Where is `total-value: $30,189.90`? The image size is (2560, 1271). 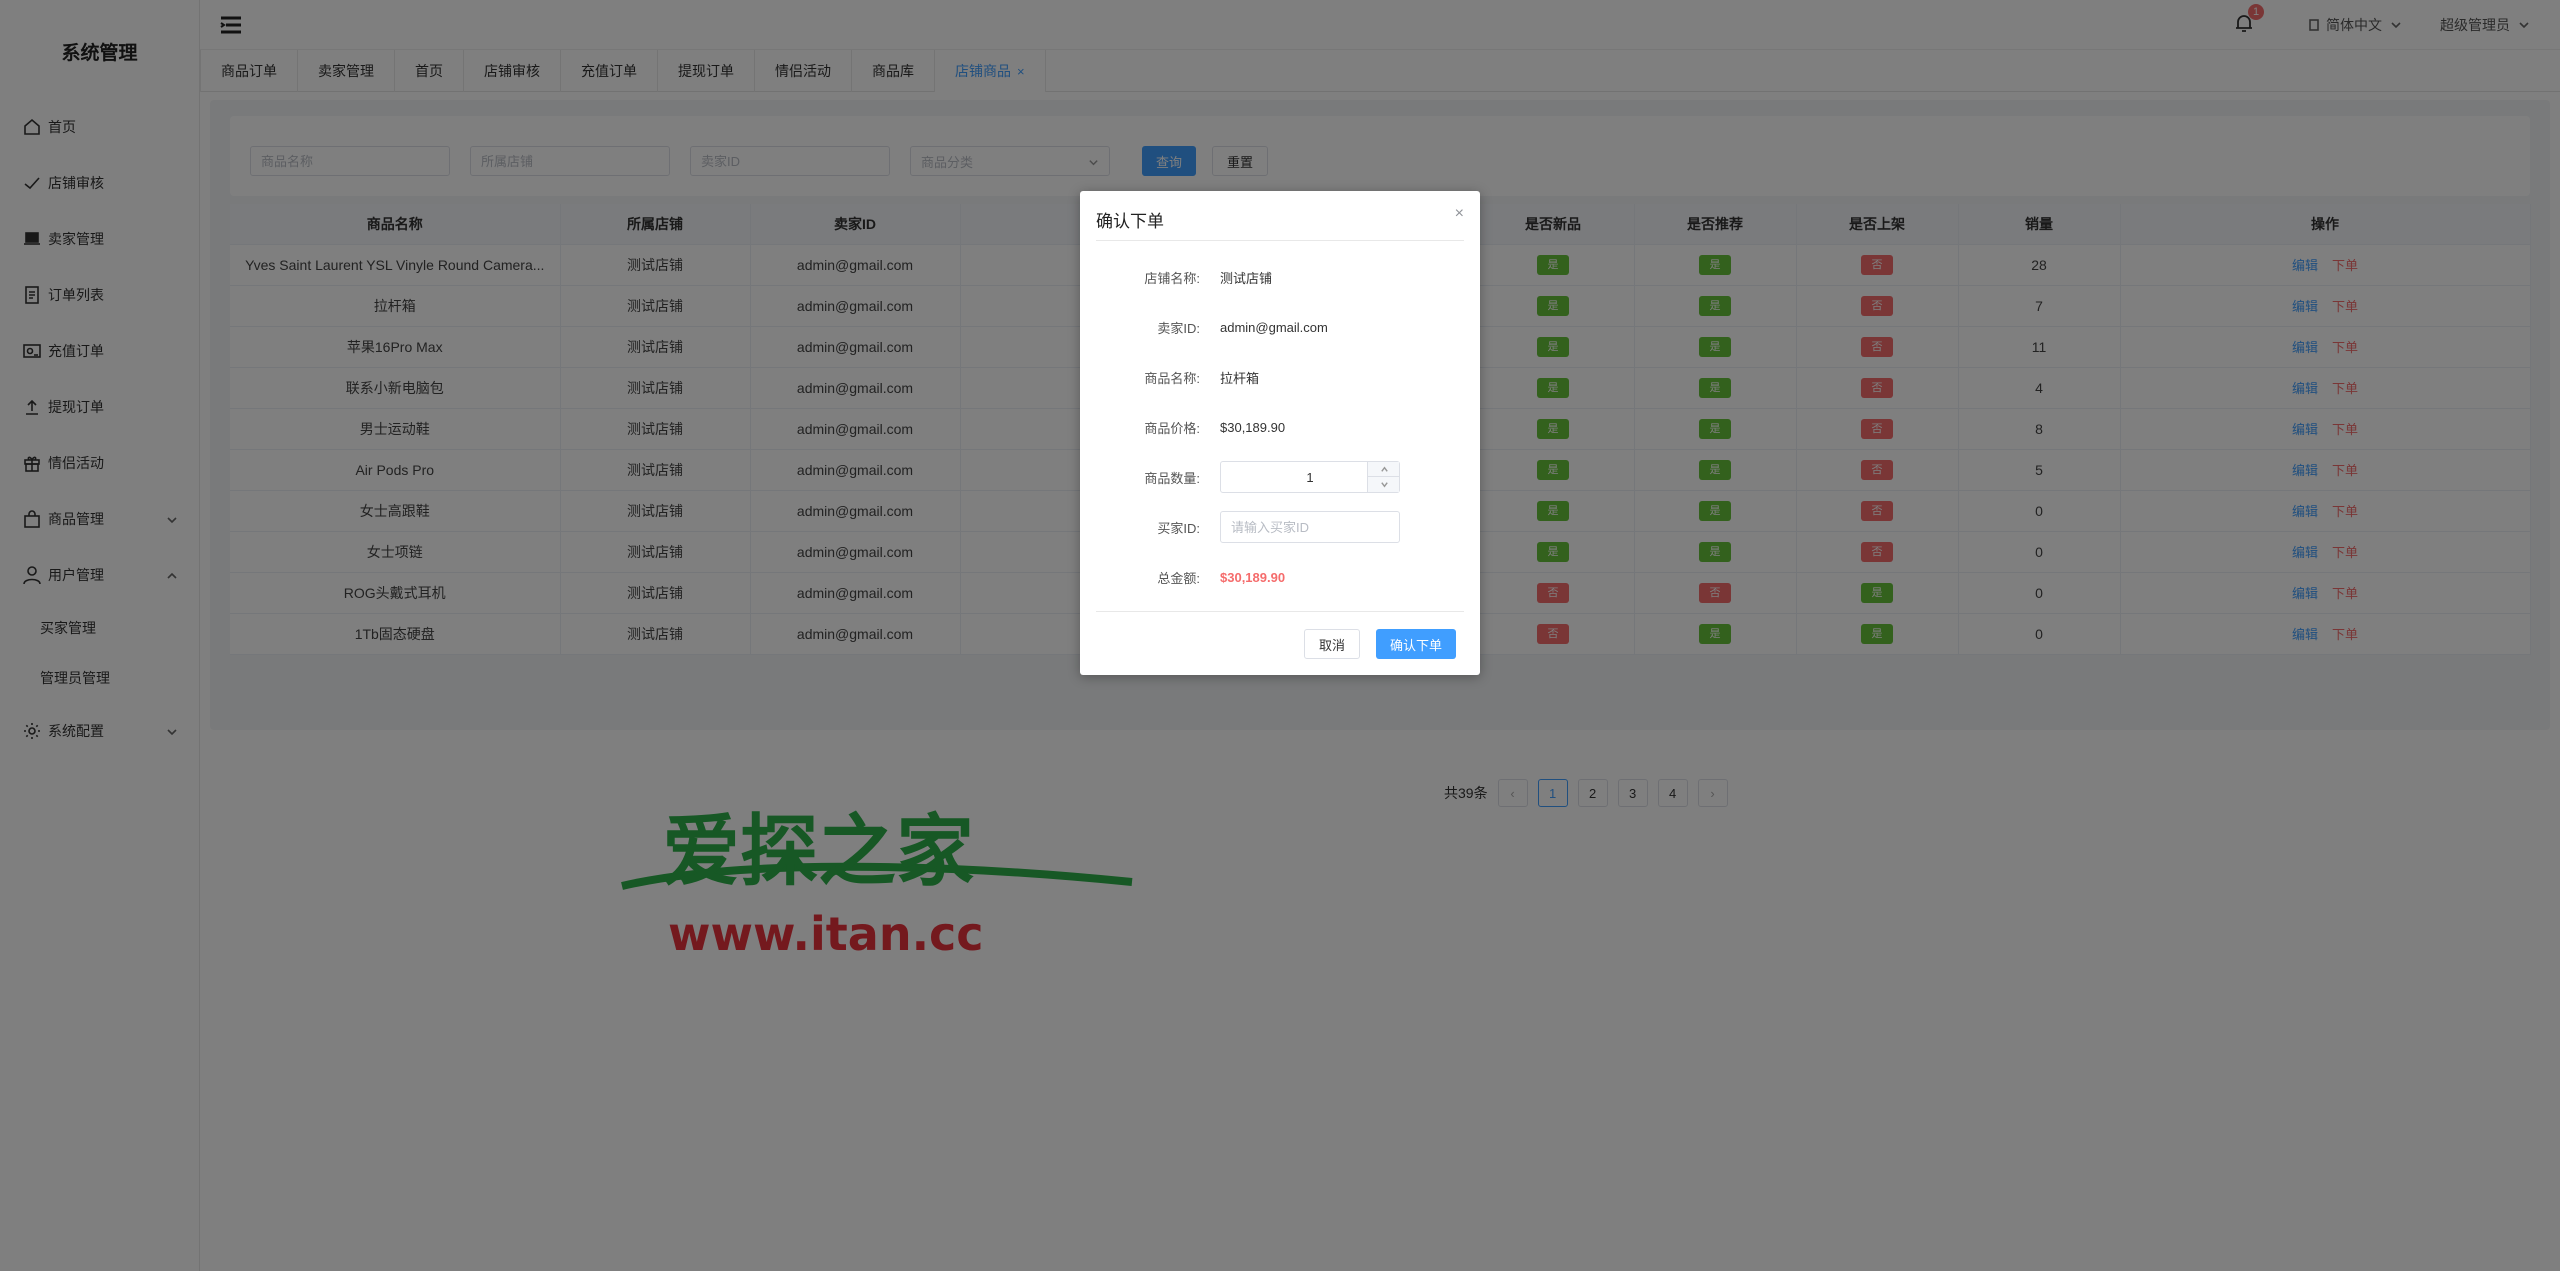
total-value: $30,189.90 is located at coordinates (1253, 577).